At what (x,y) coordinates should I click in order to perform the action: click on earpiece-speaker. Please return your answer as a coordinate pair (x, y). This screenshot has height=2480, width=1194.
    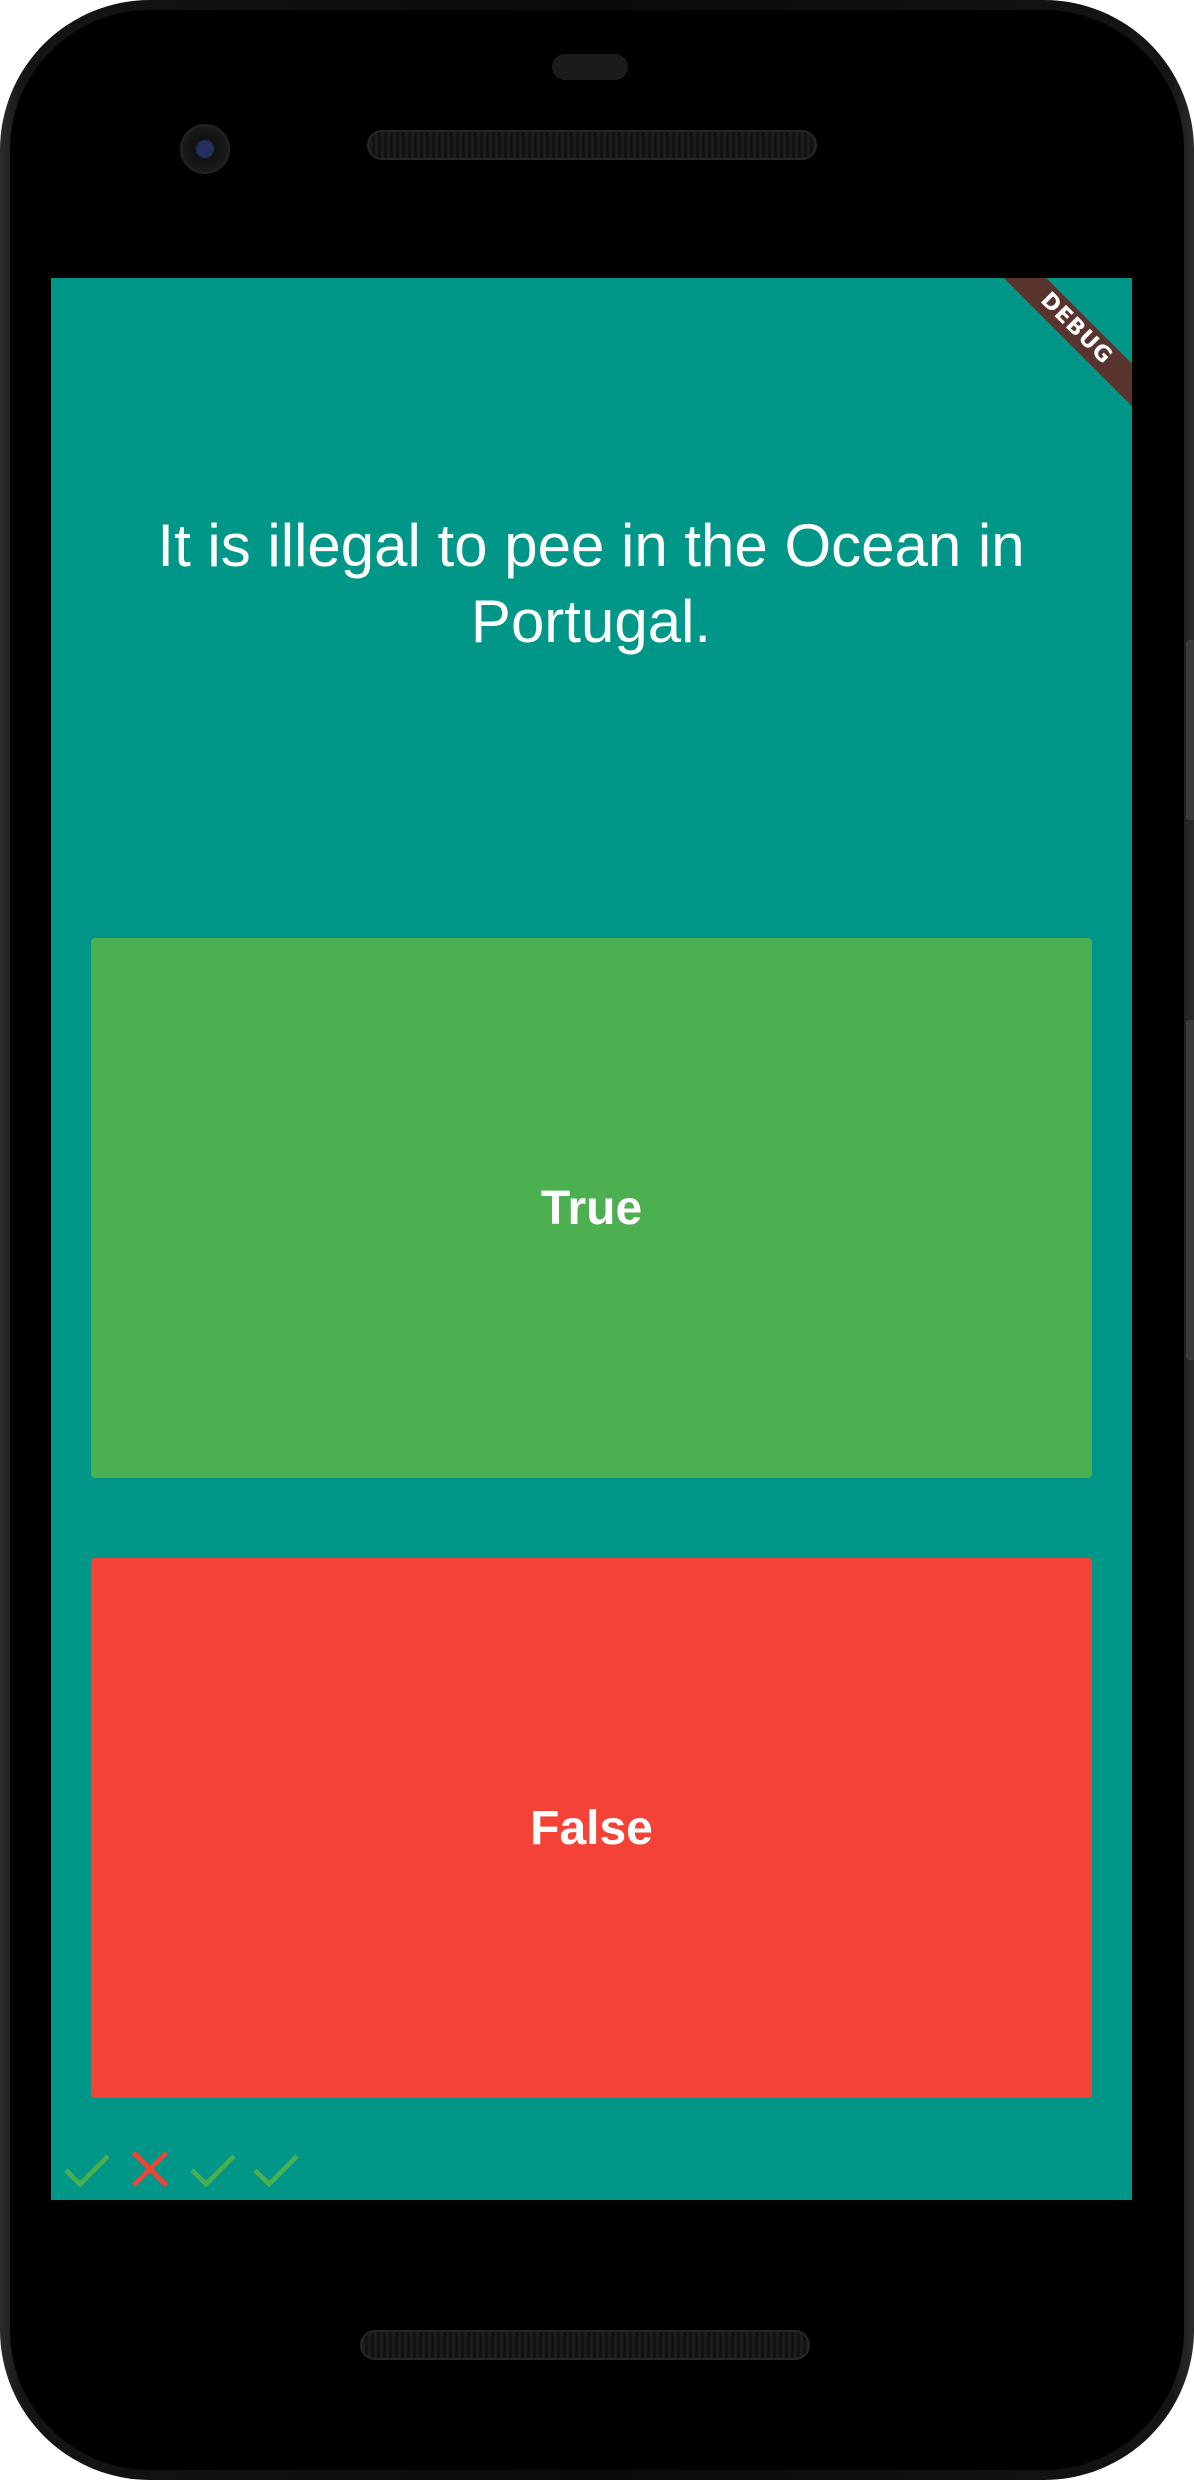
    Looking at the image, I should click on (592, 145).